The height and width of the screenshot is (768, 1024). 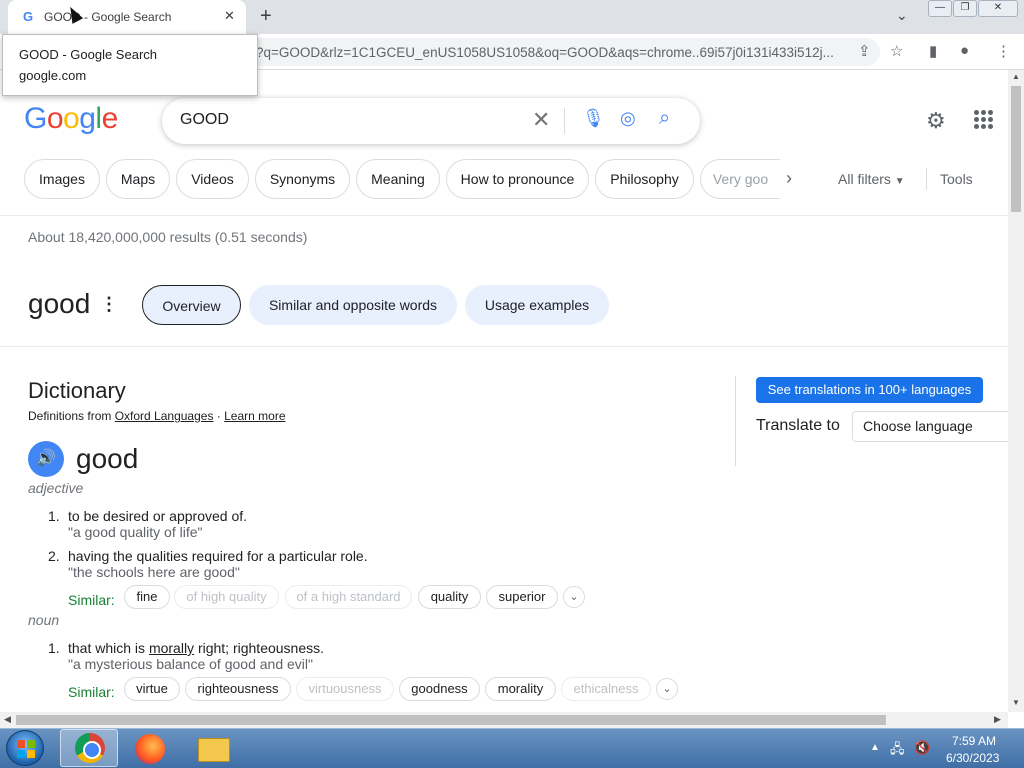 I want to click on see-translations-button: See translations in 100+ languages, so click(x=869, y=390).